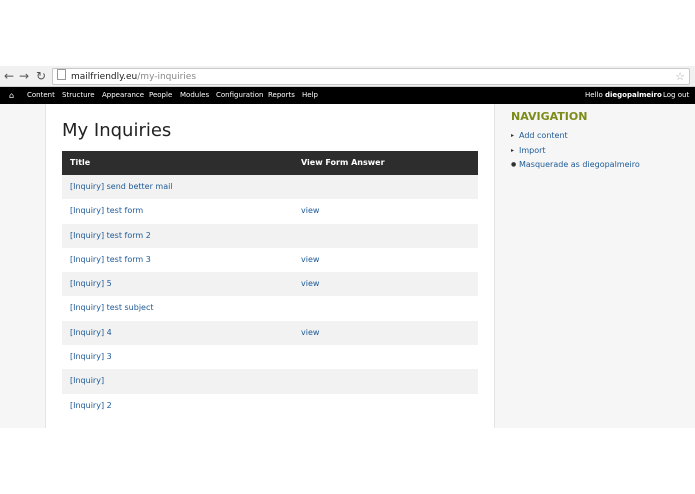 The height and width of the screenshot is (494, 695). Describe the element at coordinates (270, 405) in the screenshot. I see `table-row: [Inquiry] 2` at that location.